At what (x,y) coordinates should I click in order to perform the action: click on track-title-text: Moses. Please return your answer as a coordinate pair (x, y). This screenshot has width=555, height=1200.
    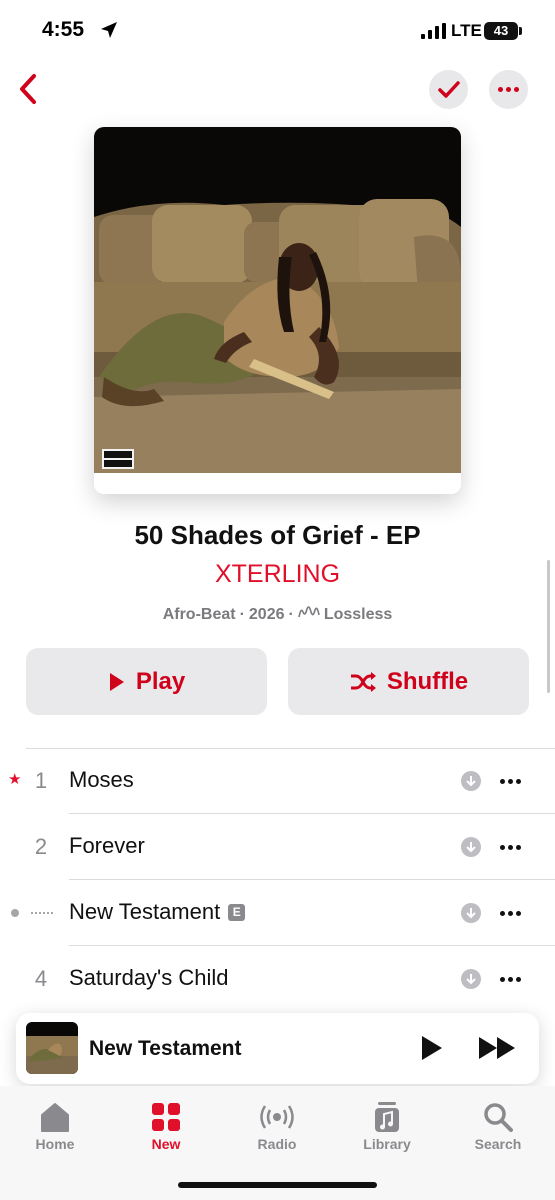
    Looking at the image, I should click on (101, 779).